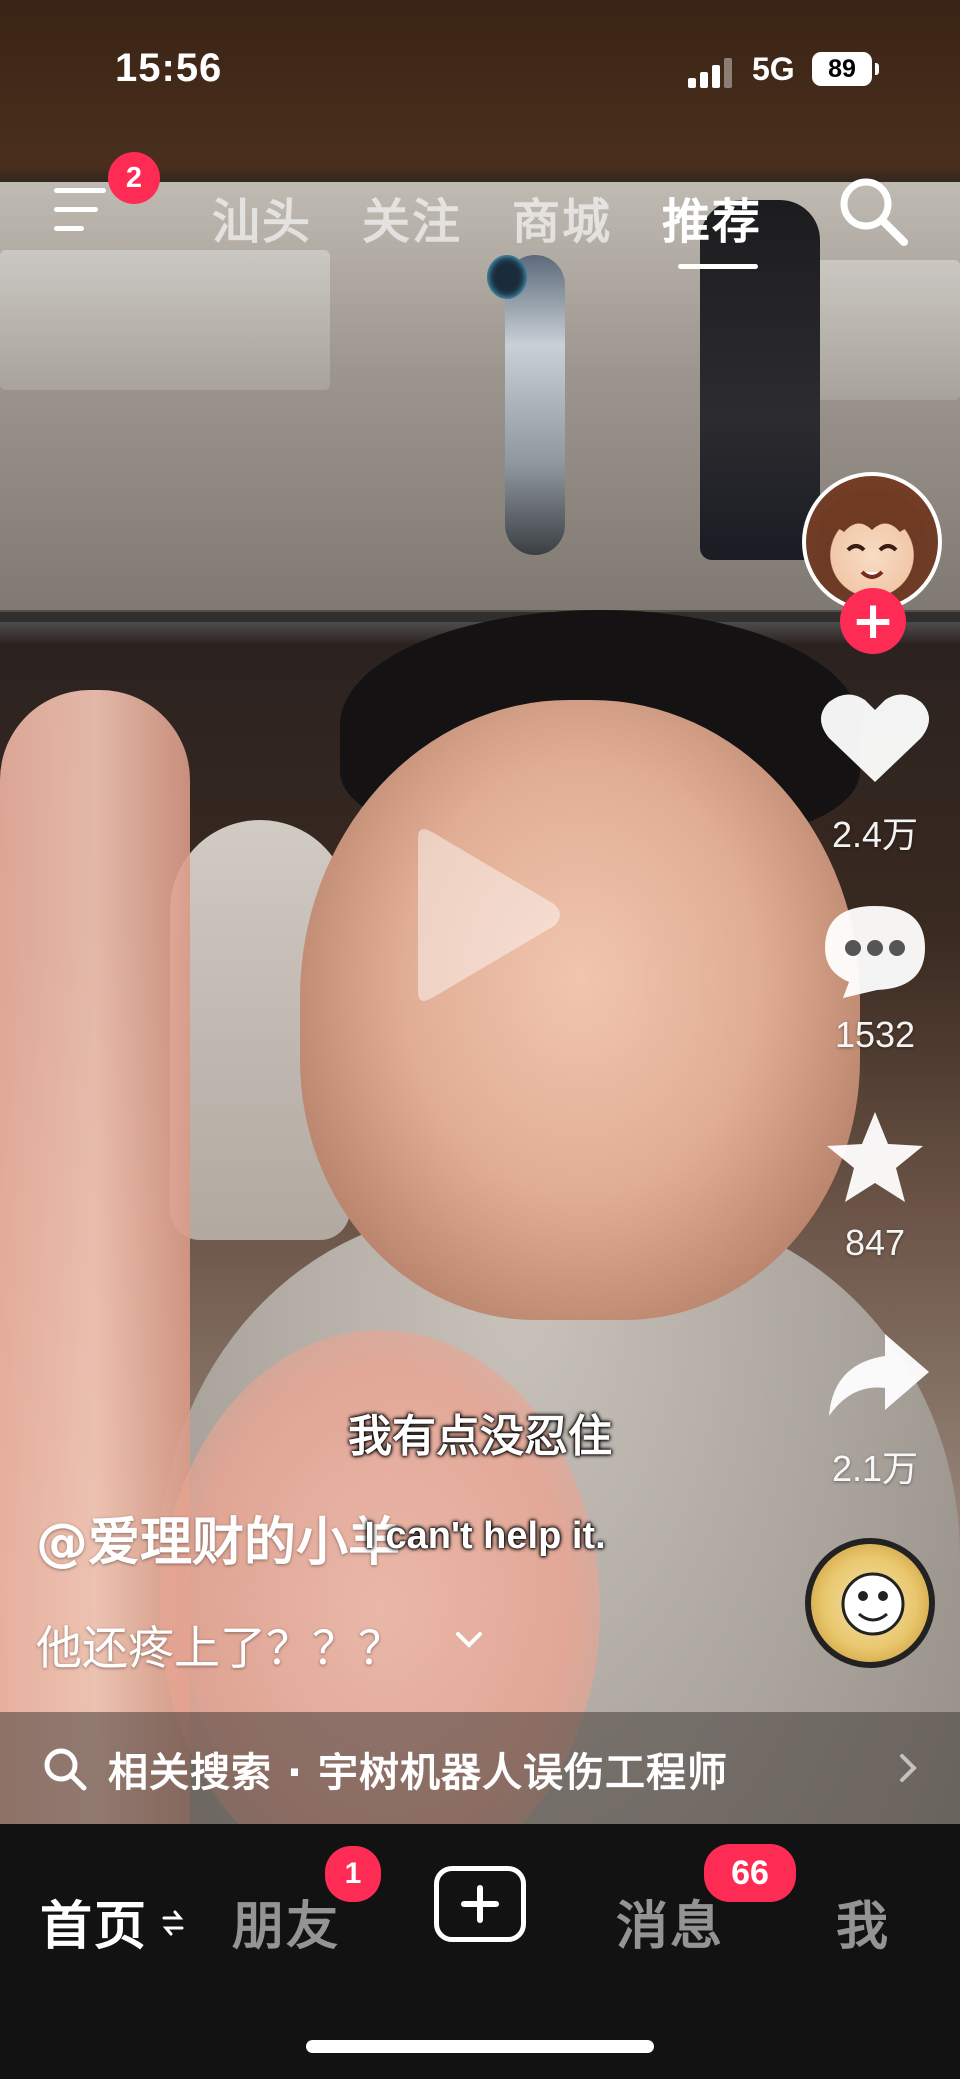 The height and width of the screenshot is (2079, 960). Describe the element at coordinates (286, 1921) in the screenshot. I see `nav-friends: 朋友` at that location.